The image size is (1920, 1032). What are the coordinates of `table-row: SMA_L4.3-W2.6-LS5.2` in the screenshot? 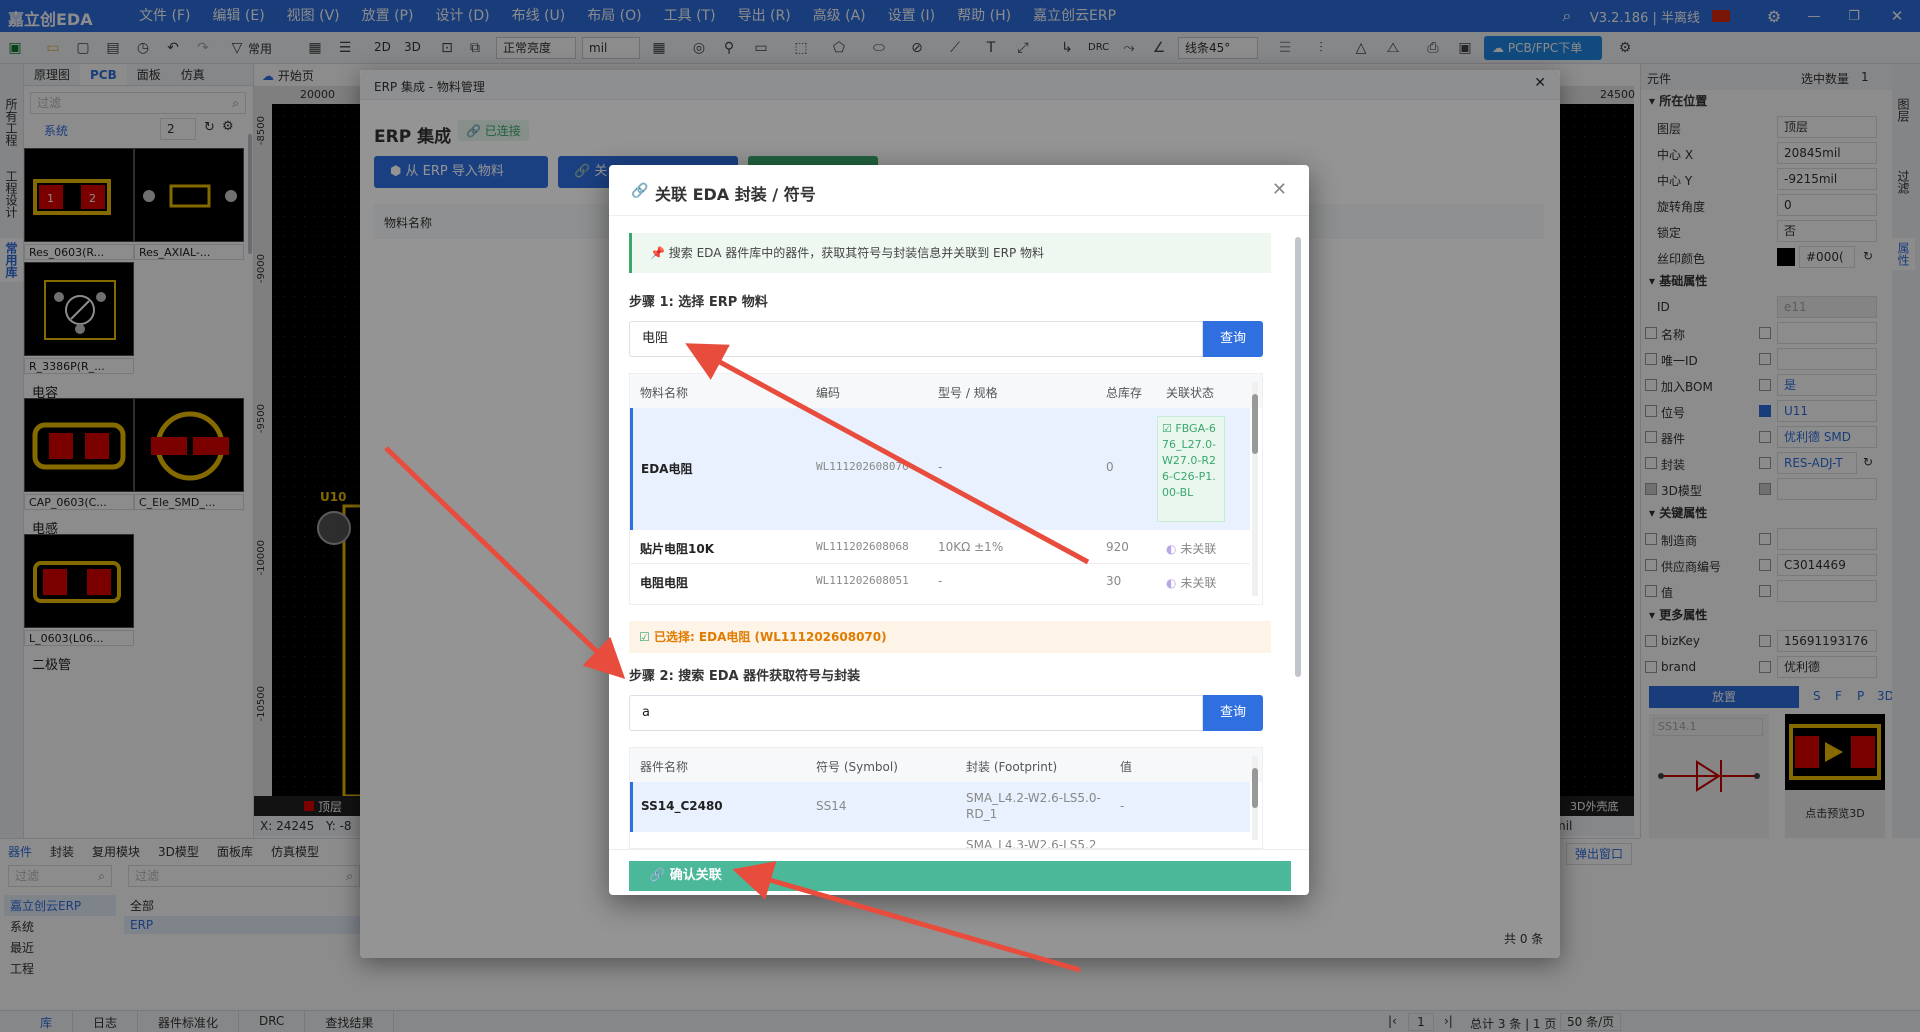 It's located at (940, 840).